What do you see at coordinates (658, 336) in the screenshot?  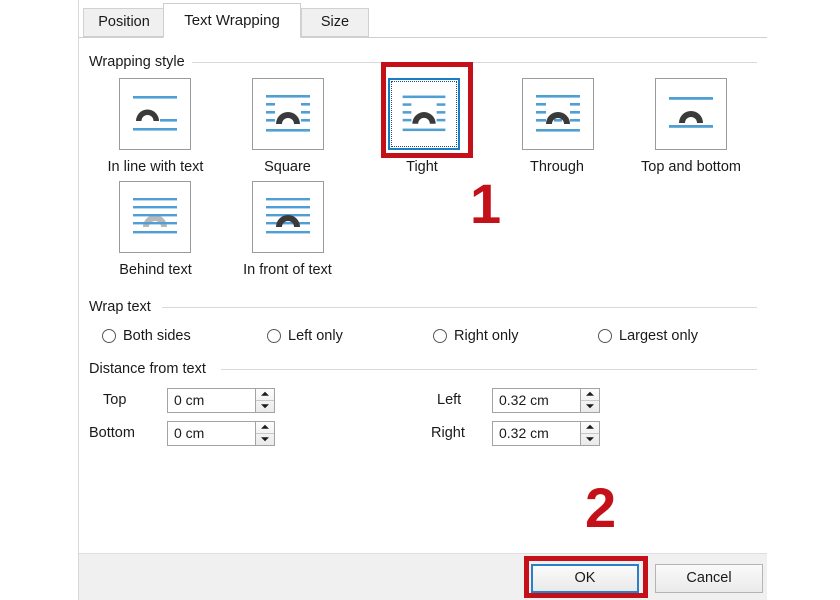 I see `radio-largest-only-label: Largest only` at bounding box center [658, 336].